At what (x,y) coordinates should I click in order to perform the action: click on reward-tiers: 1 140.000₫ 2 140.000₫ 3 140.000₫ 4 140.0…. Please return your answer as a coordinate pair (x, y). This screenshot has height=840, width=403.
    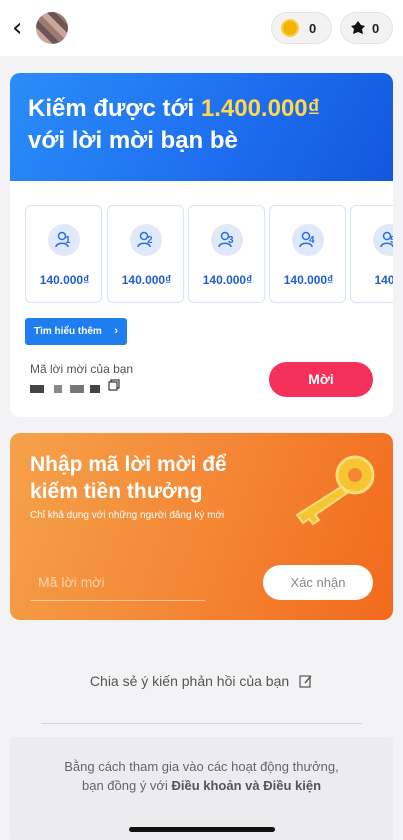
    Looking at the image, I should click on (209, 254).